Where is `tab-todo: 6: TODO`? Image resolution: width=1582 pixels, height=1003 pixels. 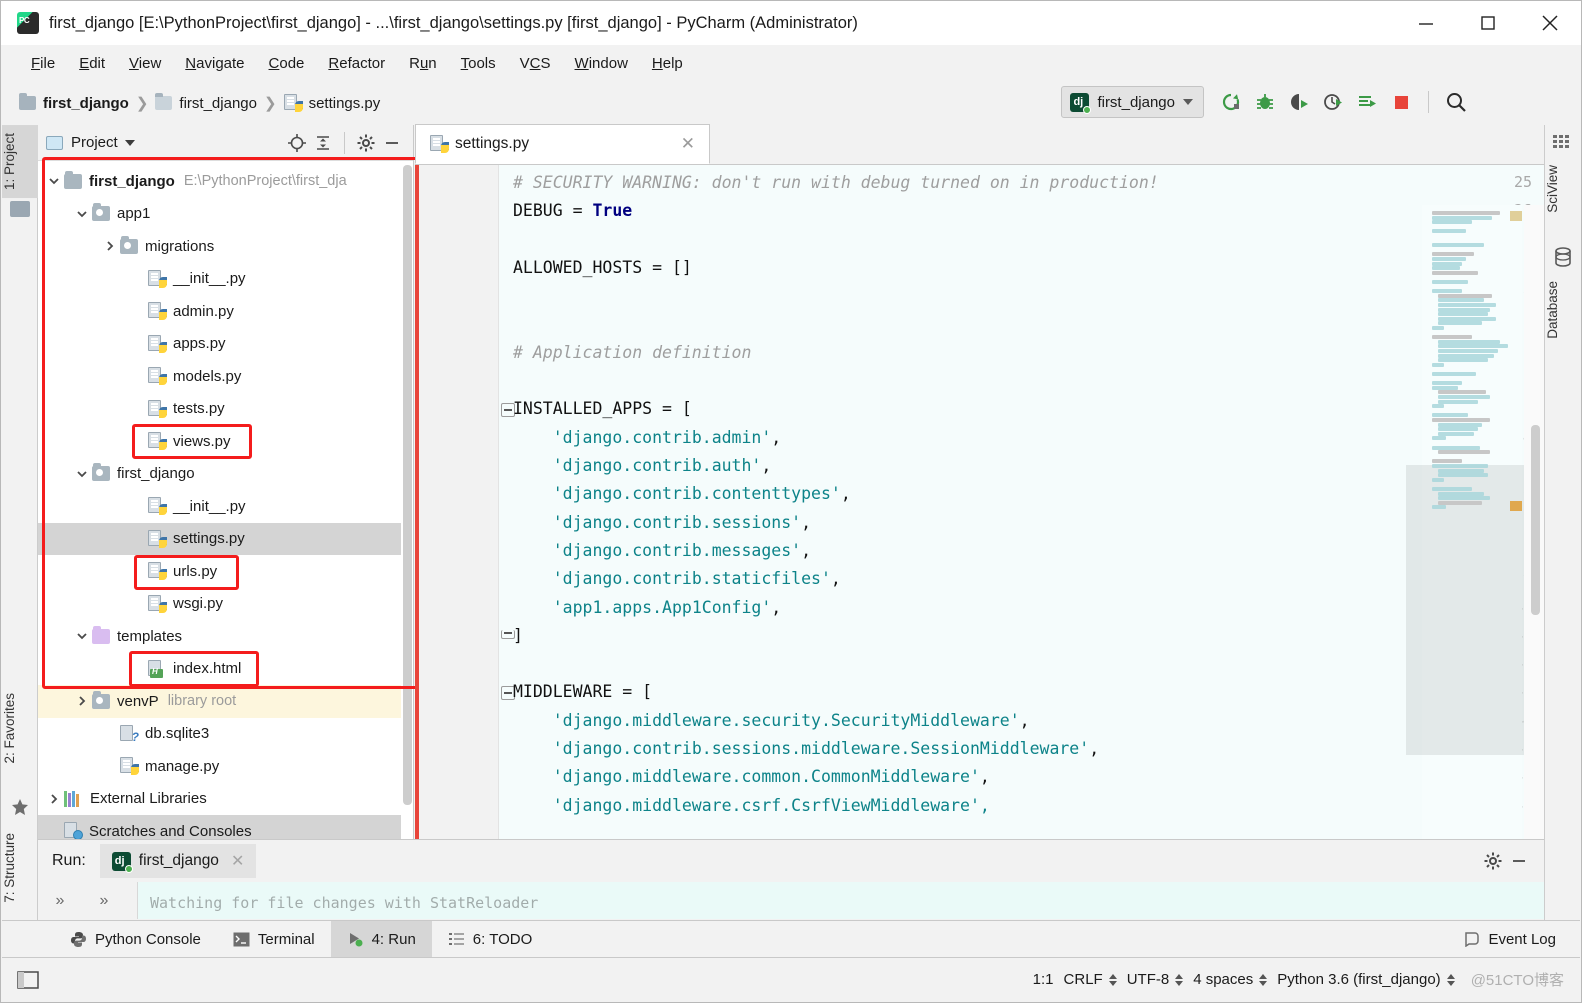
tab-todo: 6: TODO is located at coordinates (490, 939).